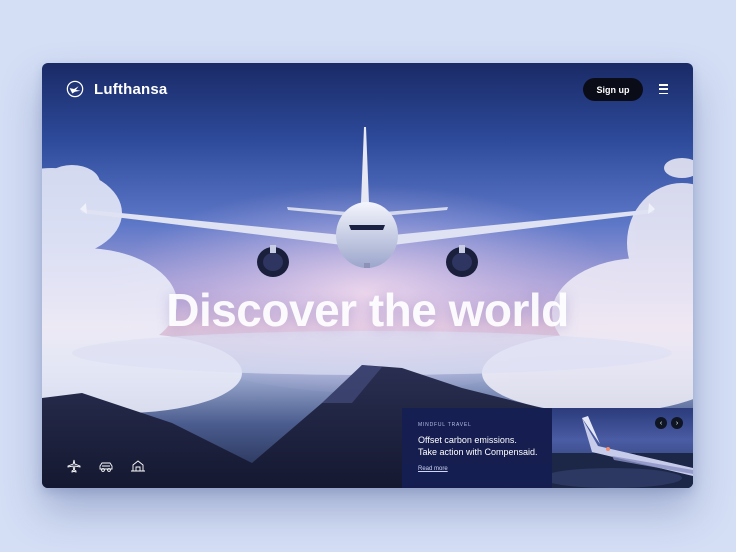  What do you see at coordinates (131, 89) in the screenshot?
I see `brand-name: Lufthansa` at bounding box center [131, 89].